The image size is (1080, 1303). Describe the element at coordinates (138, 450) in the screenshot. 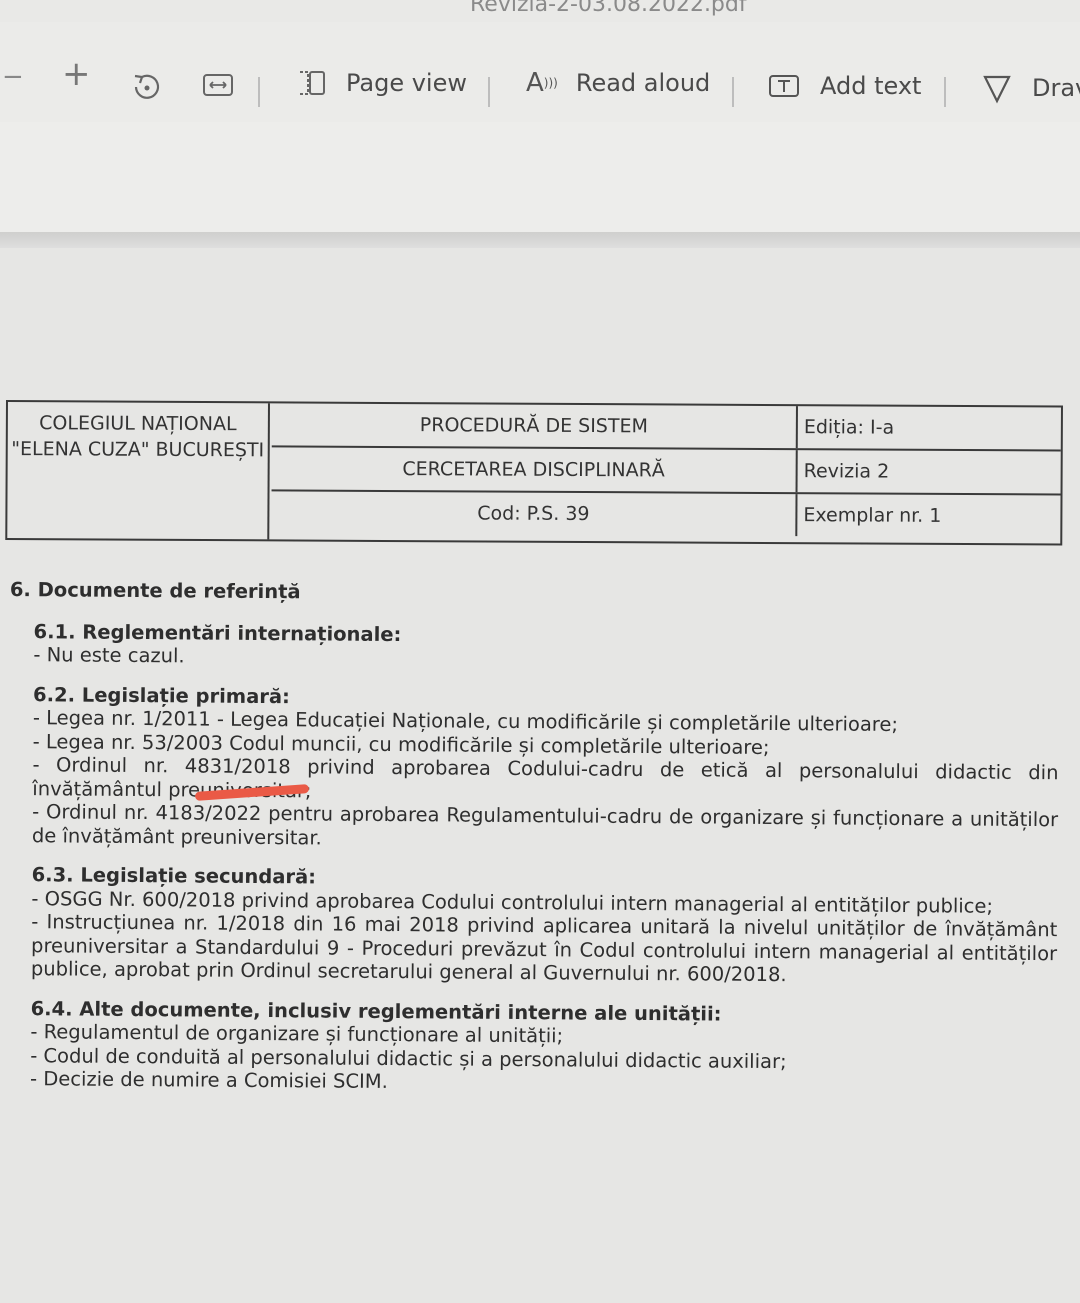

I see `institution-line-2: "ELENA CUZA" BUCUREȘTI` at that location.